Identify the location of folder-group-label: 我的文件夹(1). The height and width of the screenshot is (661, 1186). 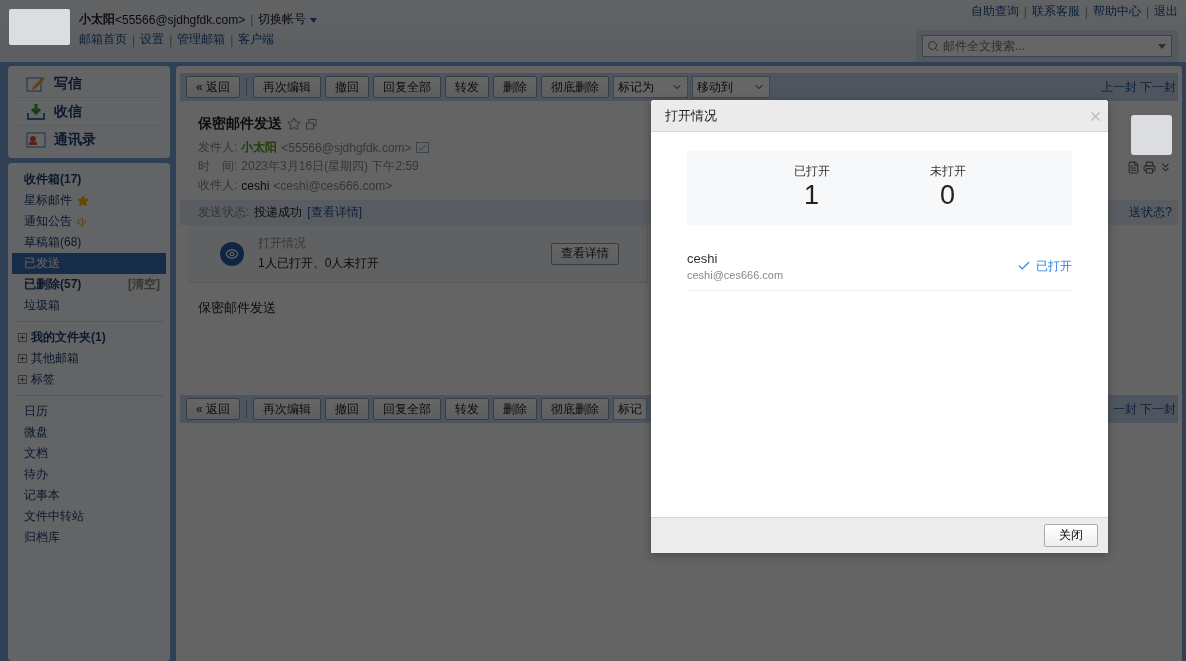
(68, 337).